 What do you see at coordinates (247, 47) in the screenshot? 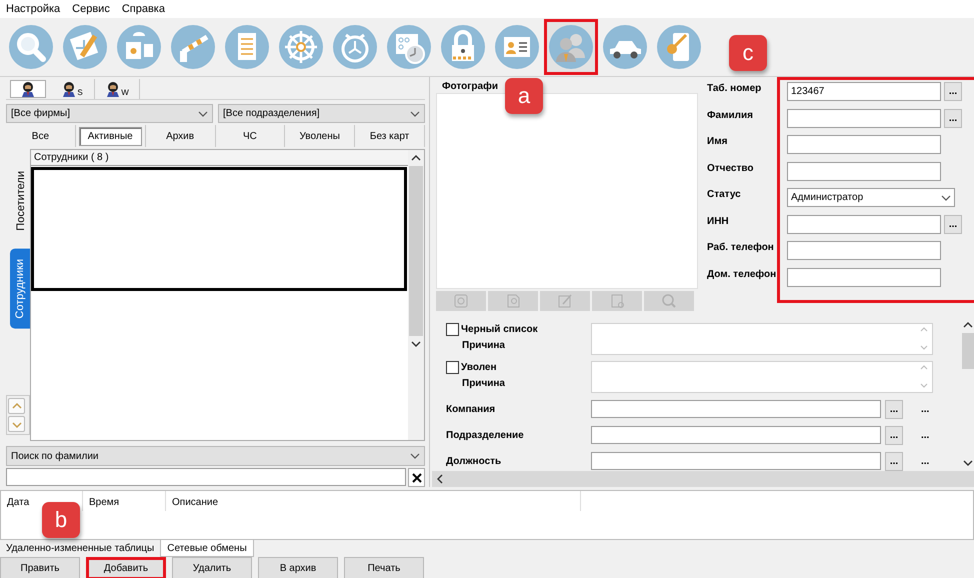
I see `document-icon` at bounding box center [247, 47].